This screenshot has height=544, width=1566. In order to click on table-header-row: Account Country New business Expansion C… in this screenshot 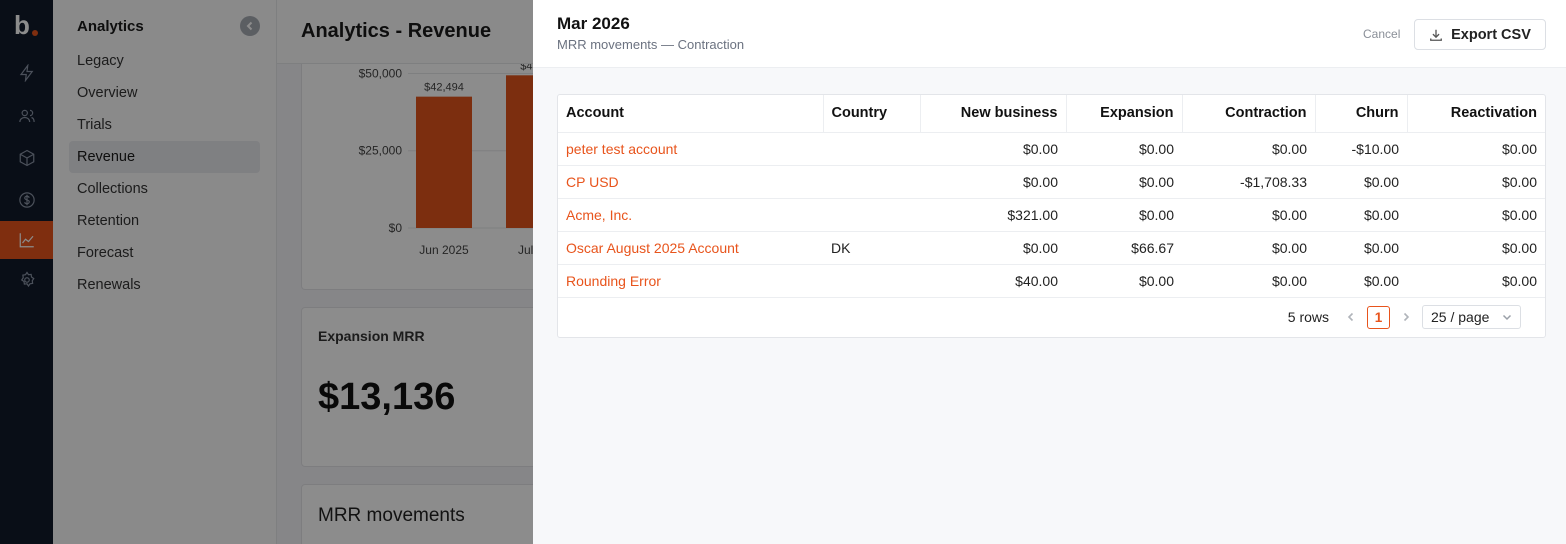, I will do `click(1051, 114)`.